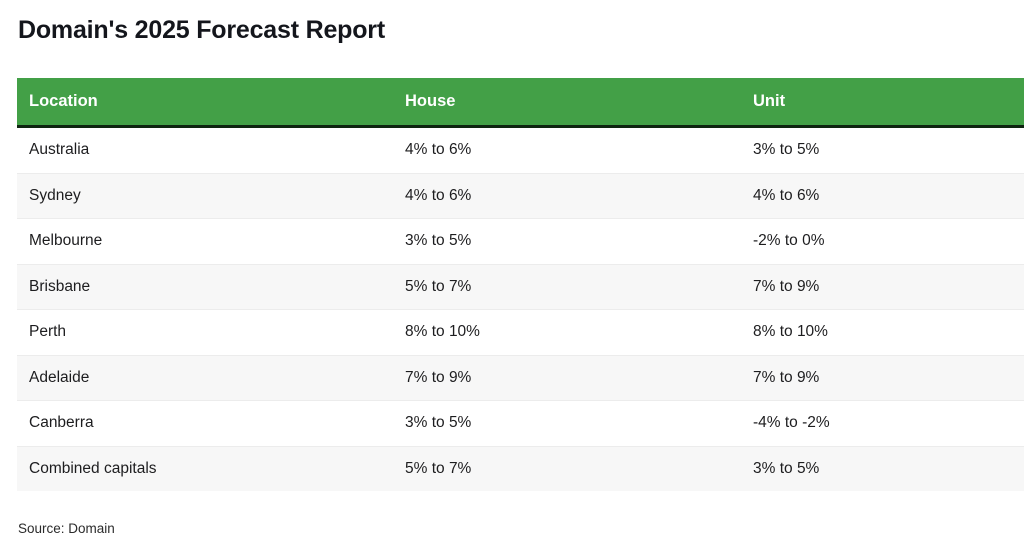 The width and height of the screenshot is (1024, 545). Describe the element at coordinates (206, 287) in the screenshot. I see `cell-location: Brisbane` at that location.